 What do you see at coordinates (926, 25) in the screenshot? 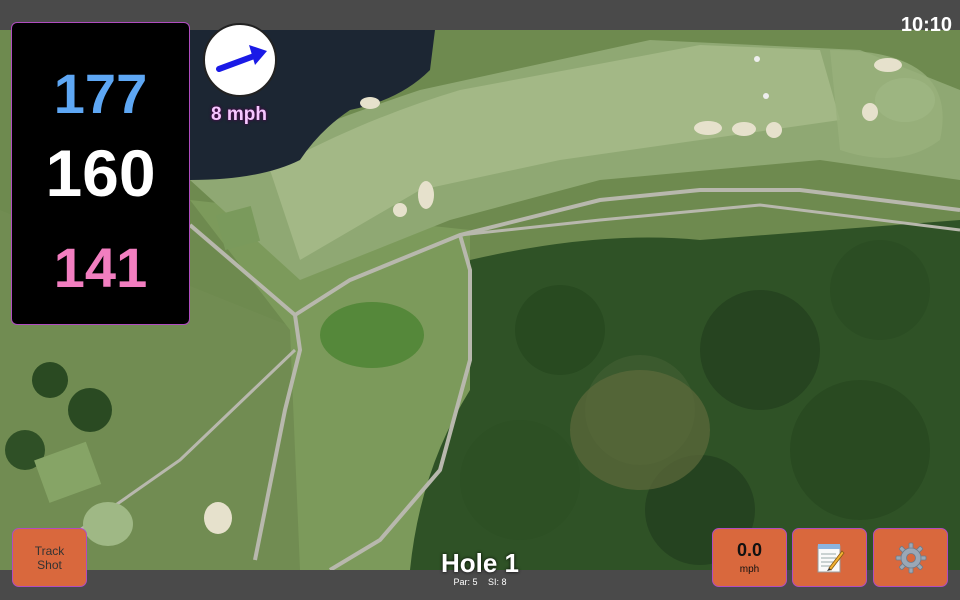
I see `clock: 10:10` at bounding box center [926, 25].